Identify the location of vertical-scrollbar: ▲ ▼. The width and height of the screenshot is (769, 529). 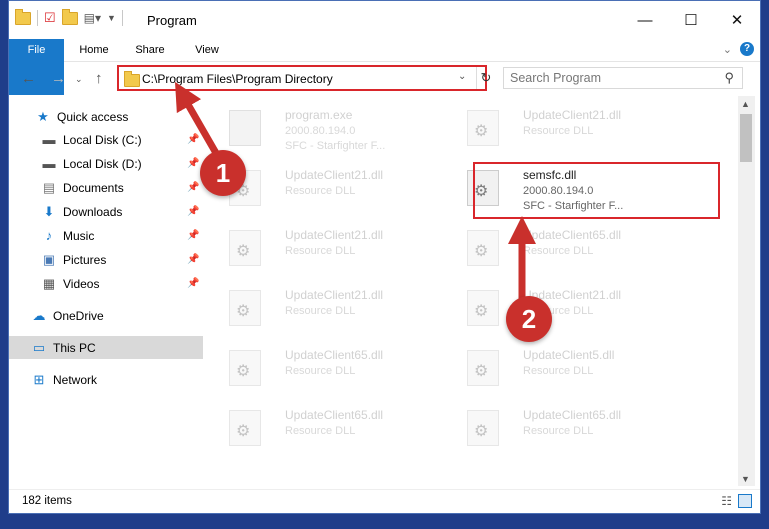
(746, 291).